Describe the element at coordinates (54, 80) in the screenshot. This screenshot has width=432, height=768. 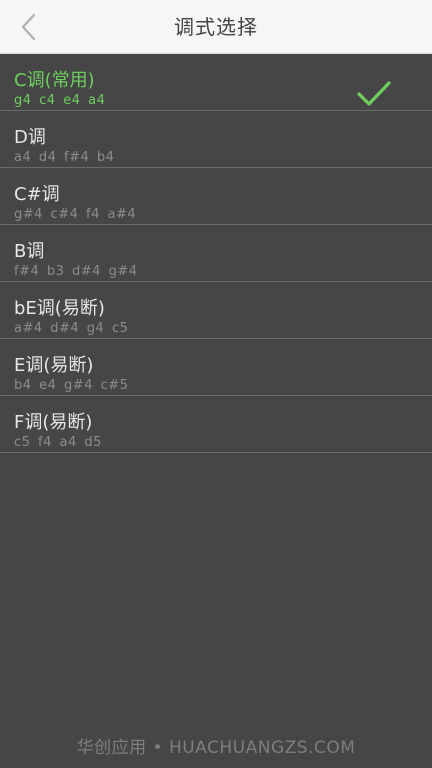
I see `tuning-name: C调(常用)` at that location.